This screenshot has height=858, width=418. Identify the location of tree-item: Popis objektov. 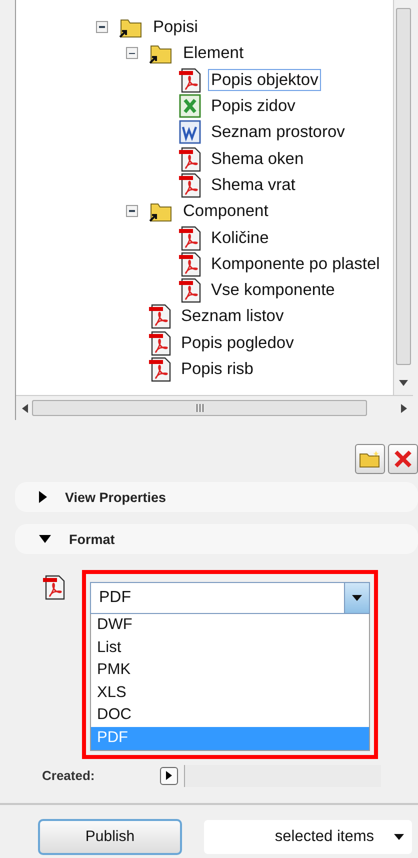
(265, 79).